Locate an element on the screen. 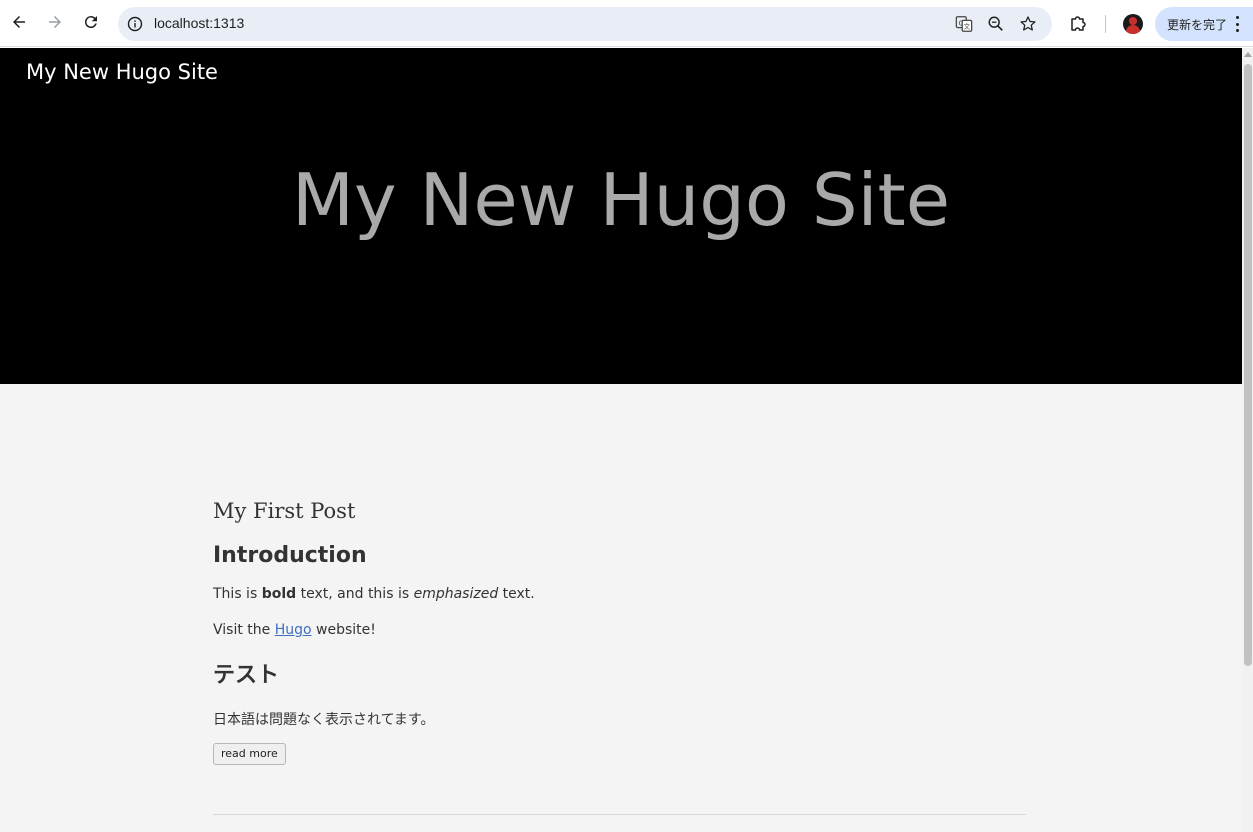 This screenshot has height=832, width=1253. address-bar: localhost:1313 G文 is located at coordinates (585, 24).